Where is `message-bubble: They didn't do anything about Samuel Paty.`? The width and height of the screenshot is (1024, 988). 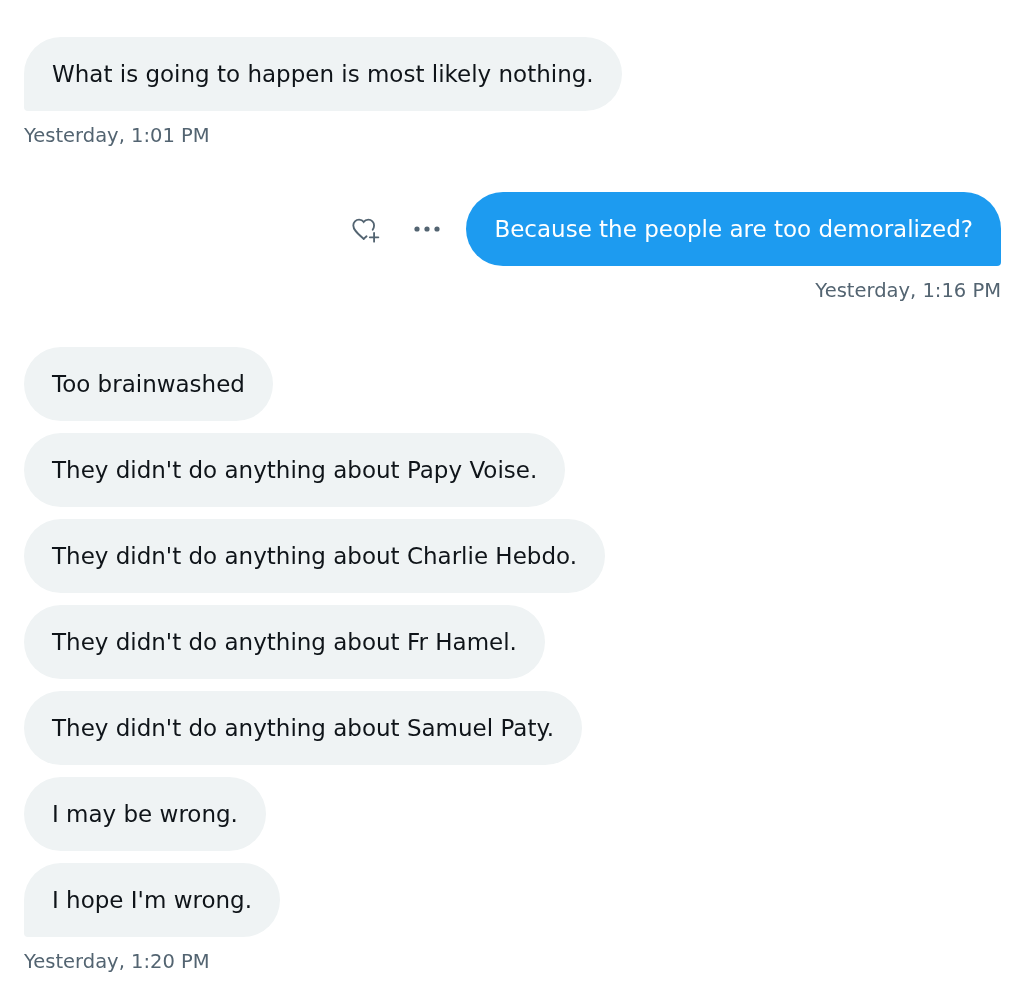
message-bubble: They didn't do anything about Samuel Paty. is located at coordinates (303, 728).